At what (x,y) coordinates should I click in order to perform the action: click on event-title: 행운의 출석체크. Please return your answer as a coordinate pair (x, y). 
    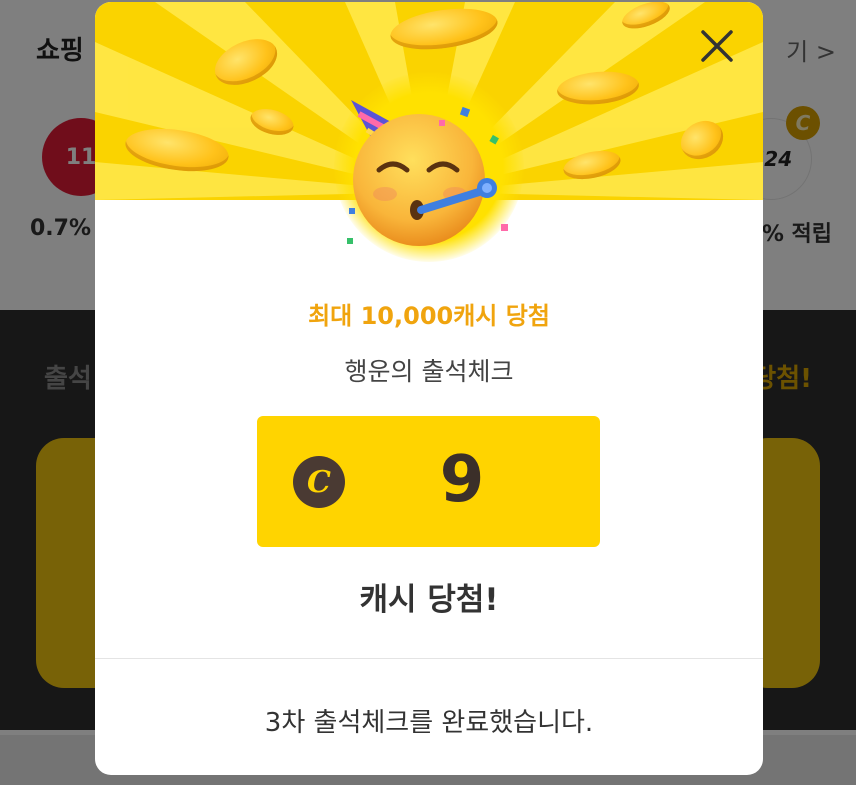
    Looking at the image, I should click on (429, 371).